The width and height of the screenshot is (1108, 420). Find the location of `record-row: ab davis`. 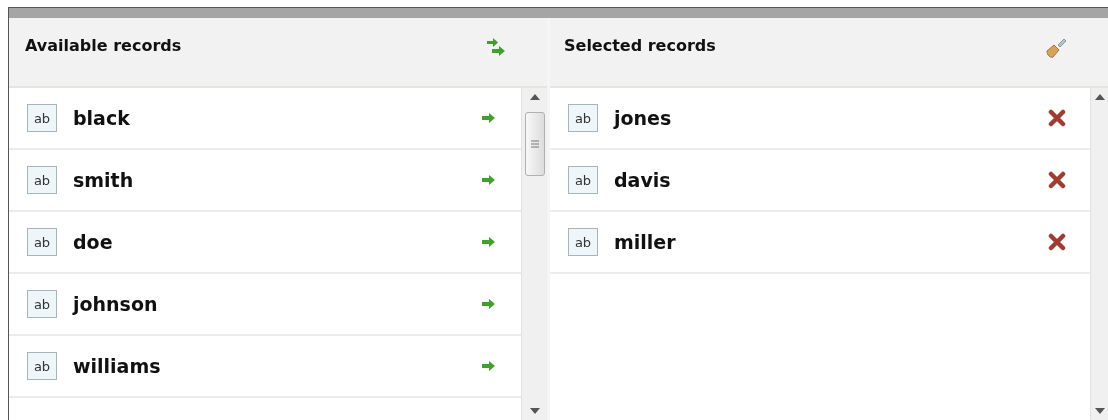

record-row: ab davis is located at coordinates (820, 181).